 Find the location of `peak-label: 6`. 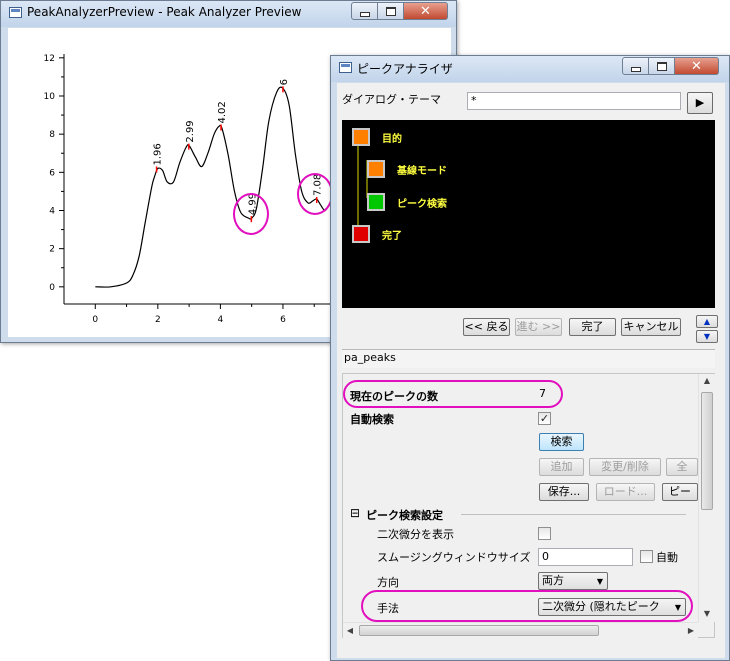

peak-label: 6 is located at coordinates (284, 82).